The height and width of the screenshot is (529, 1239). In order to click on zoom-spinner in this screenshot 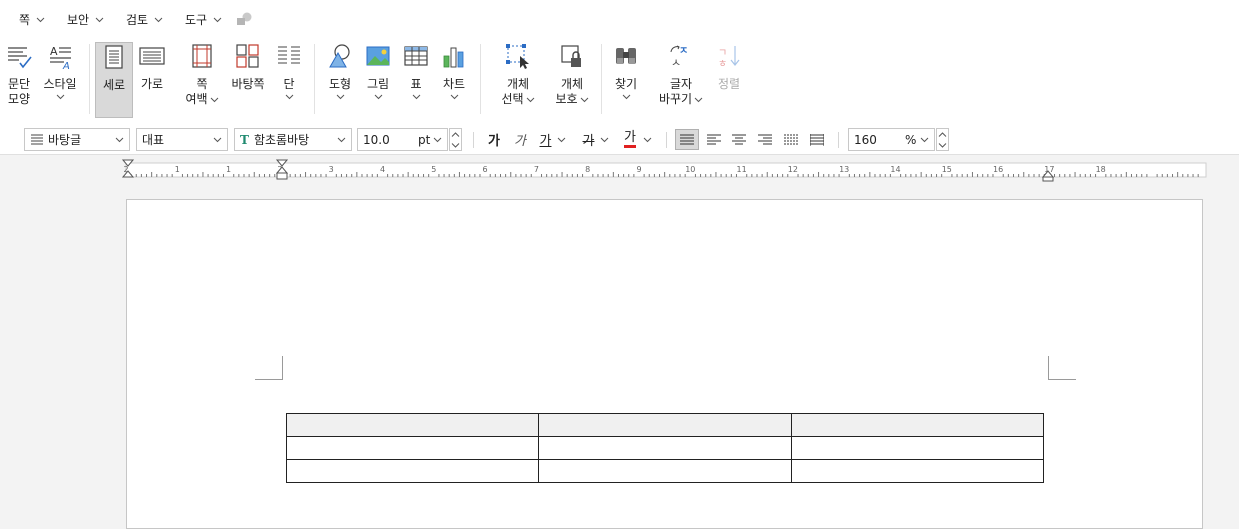, I will do `click(942, 139)`.